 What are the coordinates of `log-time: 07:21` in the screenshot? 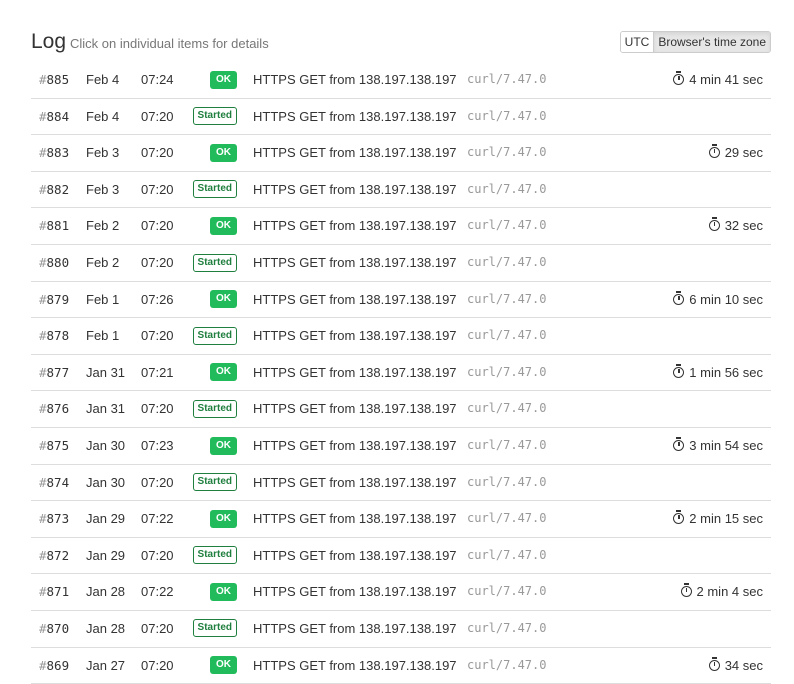 It's located at (157, 372).